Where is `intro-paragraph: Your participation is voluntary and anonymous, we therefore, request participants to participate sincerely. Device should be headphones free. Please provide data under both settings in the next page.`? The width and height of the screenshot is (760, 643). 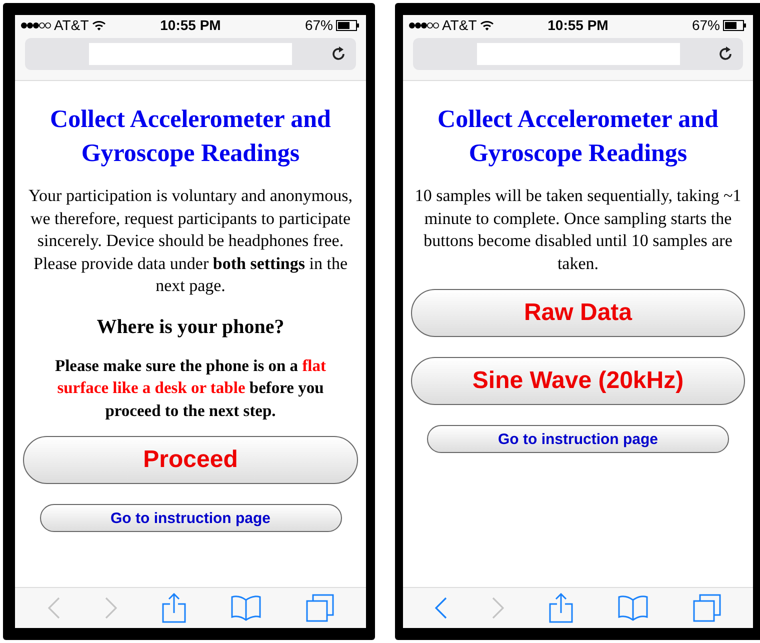
intro-paragraph: Your participation is voluntary and anonymous, we therefore, request participants to participate sincerely. Device should be headphones free. Please provide data under both settings in the next page. is located at coordinates (190, 241).